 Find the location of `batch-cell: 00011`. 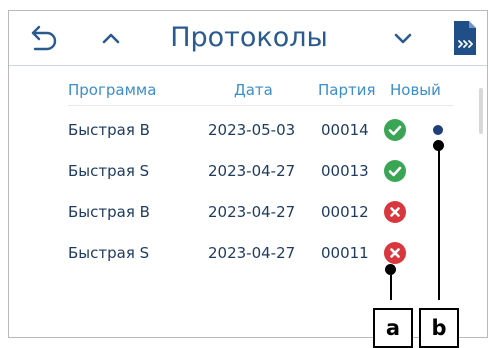

batch-cell: 00011 is located at coordinates (345, 253).